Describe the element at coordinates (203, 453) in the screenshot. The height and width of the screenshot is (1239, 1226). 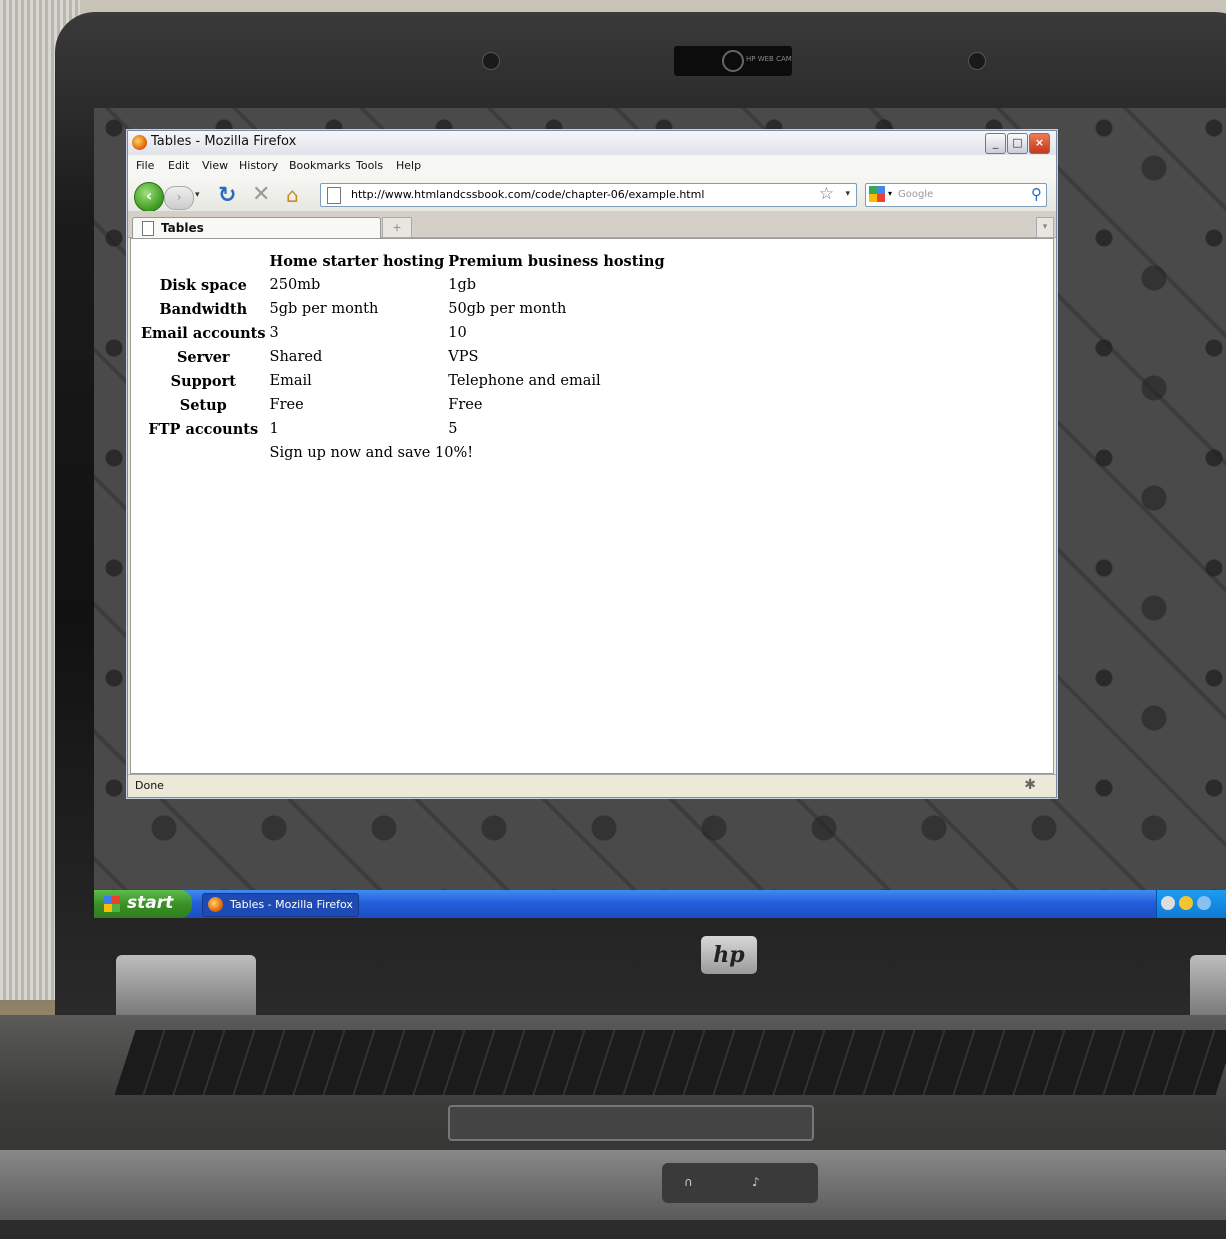
I see `table-cell` at that location.